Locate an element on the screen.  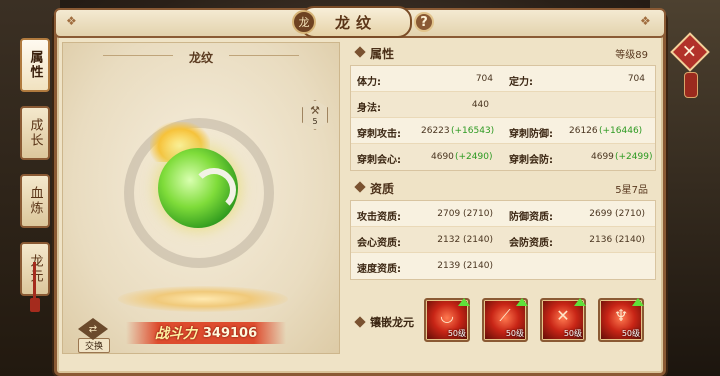
quality-title: 资质 is located at coordinates (382, 189).